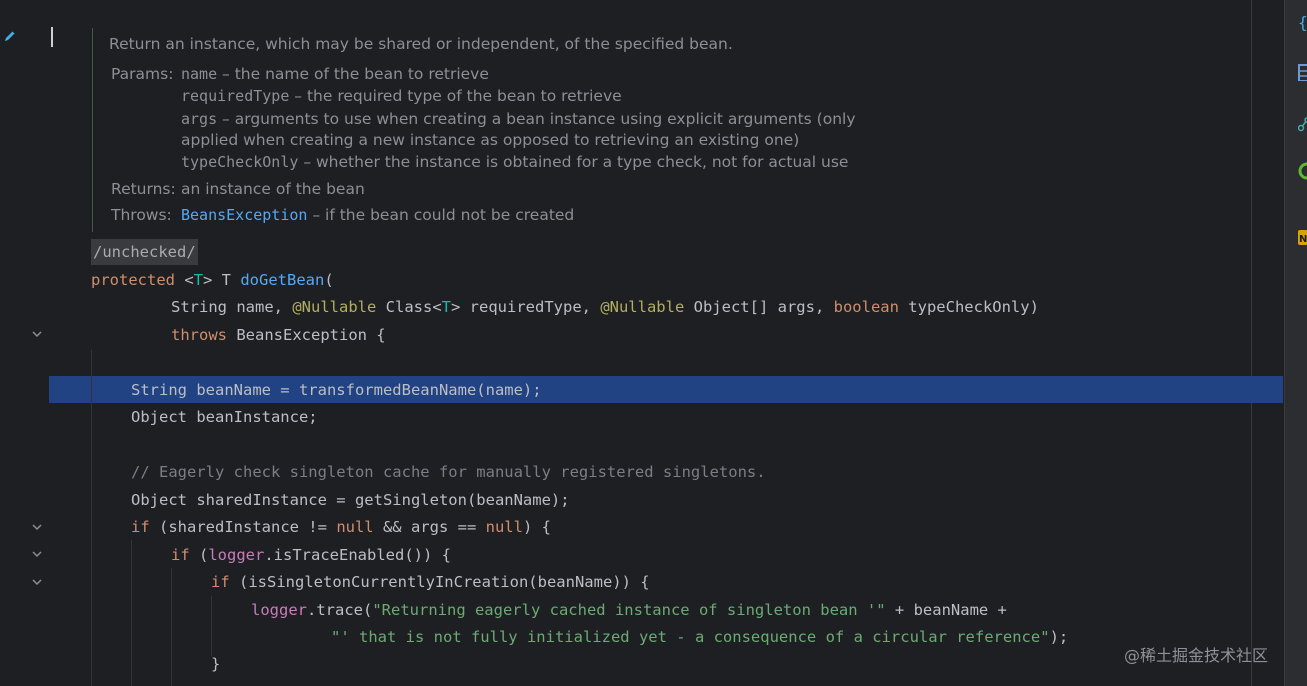 The height and width of the screenshot is (686, 1307). Describe the element at coordinates (244, 215) in the screenshot. I see `beans-exception-link: BeansException` at that location.